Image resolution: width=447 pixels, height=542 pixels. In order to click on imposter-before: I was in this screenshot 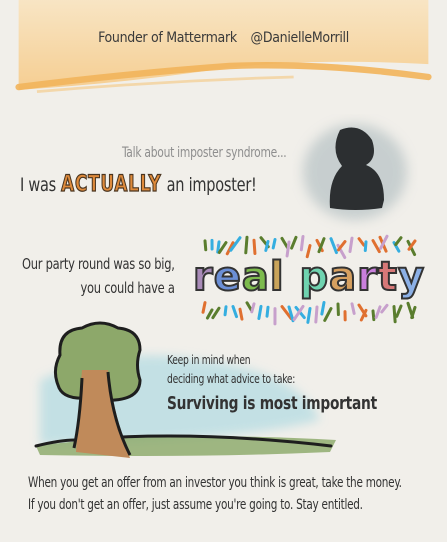, I will do `click(38, 185)`.